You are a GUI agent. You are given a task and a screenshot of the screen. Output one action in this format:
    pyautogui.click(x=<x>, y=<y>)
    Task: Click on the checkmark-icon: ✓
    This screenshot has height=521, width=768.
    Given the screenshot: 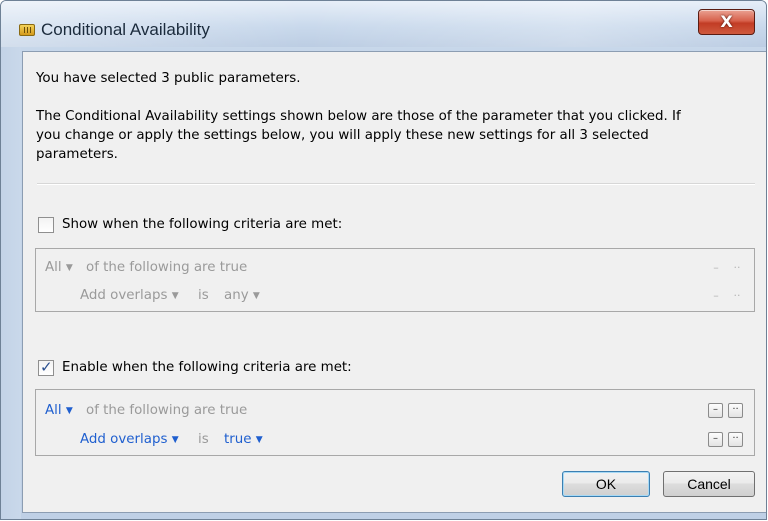 What is the action you would take?
    pyautogui.click(x=46, y=367)
    